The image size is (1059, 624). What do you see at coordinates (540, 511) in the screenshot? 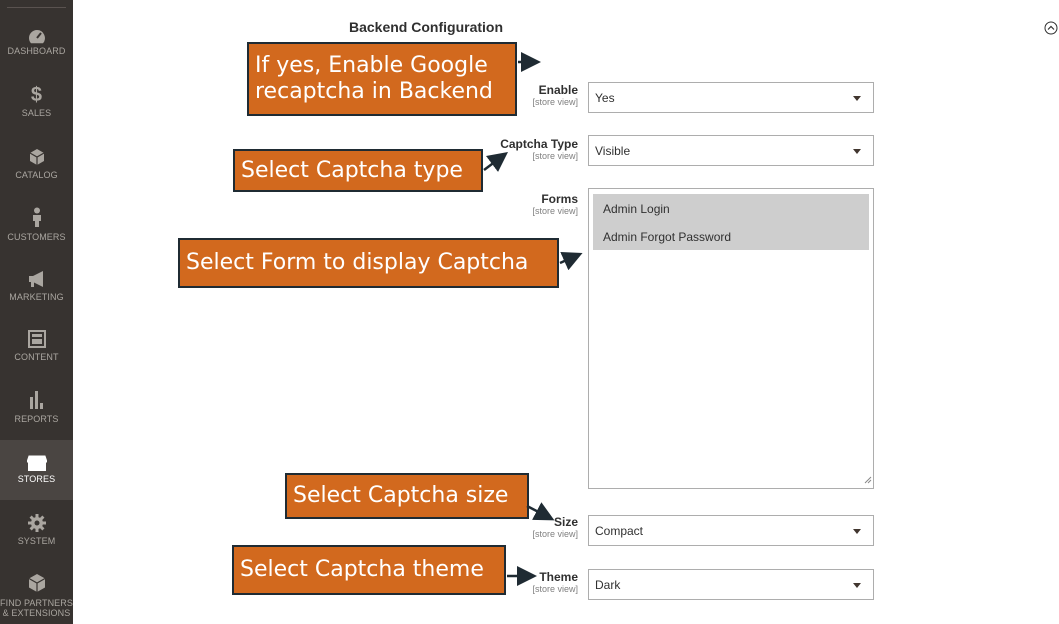
I see `arrow-size` at bounding box center [540, 511].